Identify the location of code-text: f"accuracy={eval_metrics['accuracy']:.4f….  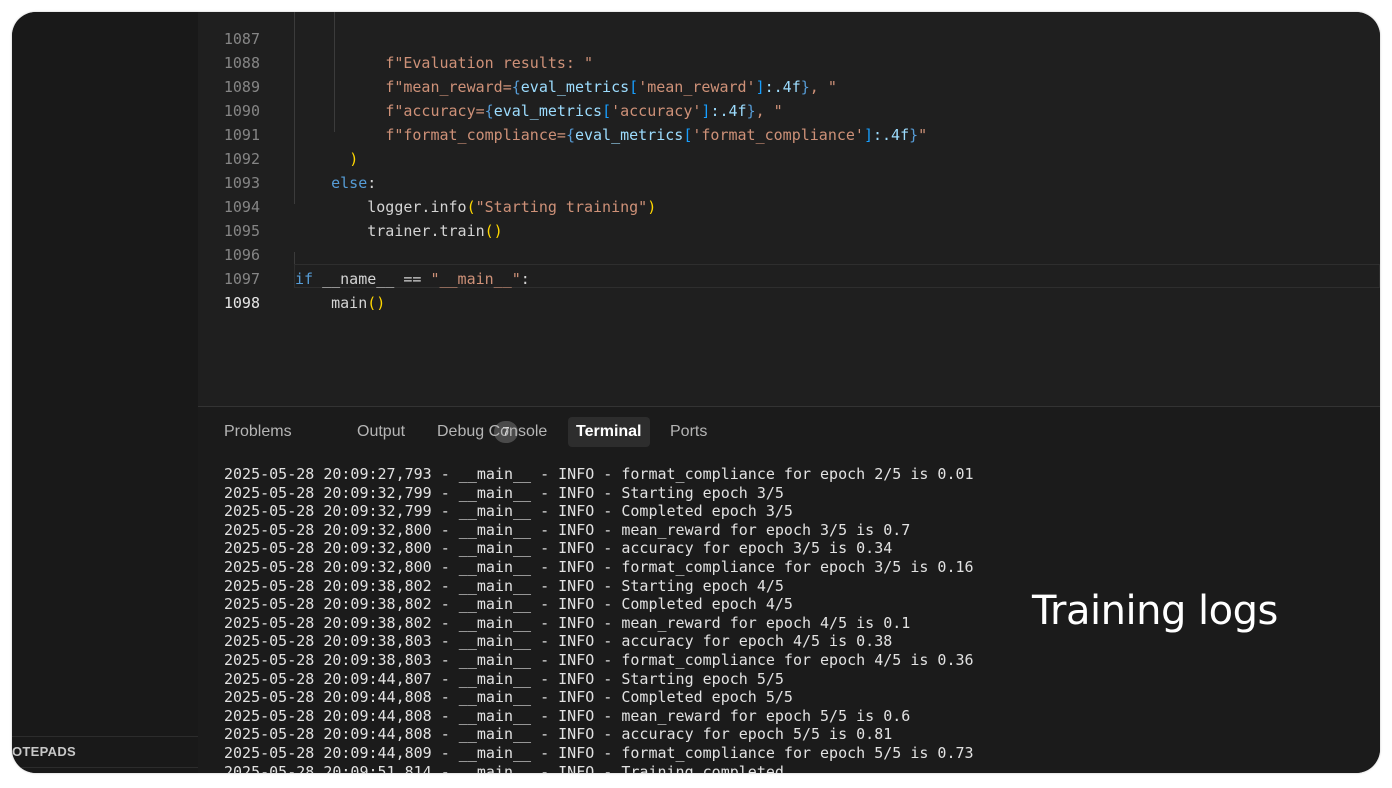
(584, 111).